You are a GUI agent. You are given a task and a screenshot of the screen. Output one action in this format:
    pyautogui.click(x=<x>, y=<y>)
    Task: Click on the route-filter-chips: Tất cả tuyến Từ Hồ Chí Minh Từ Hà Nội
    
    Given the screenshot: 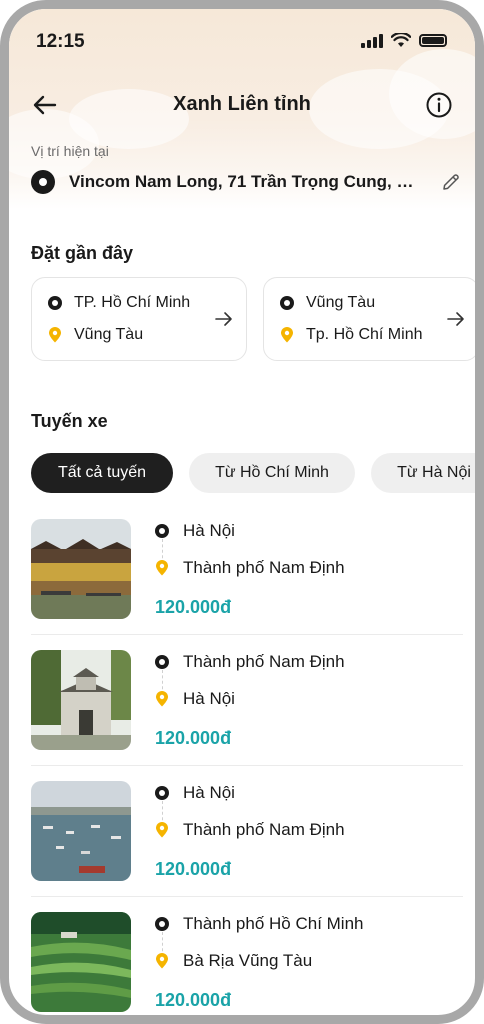 What is the action you would take?
    pyautogui.click(x=253, y=473)
    